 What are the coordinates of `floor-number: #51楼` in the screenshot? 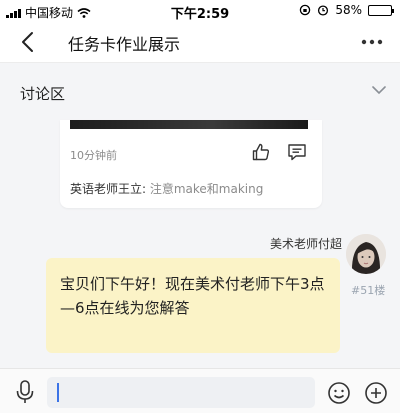 It's located at (368, 290).